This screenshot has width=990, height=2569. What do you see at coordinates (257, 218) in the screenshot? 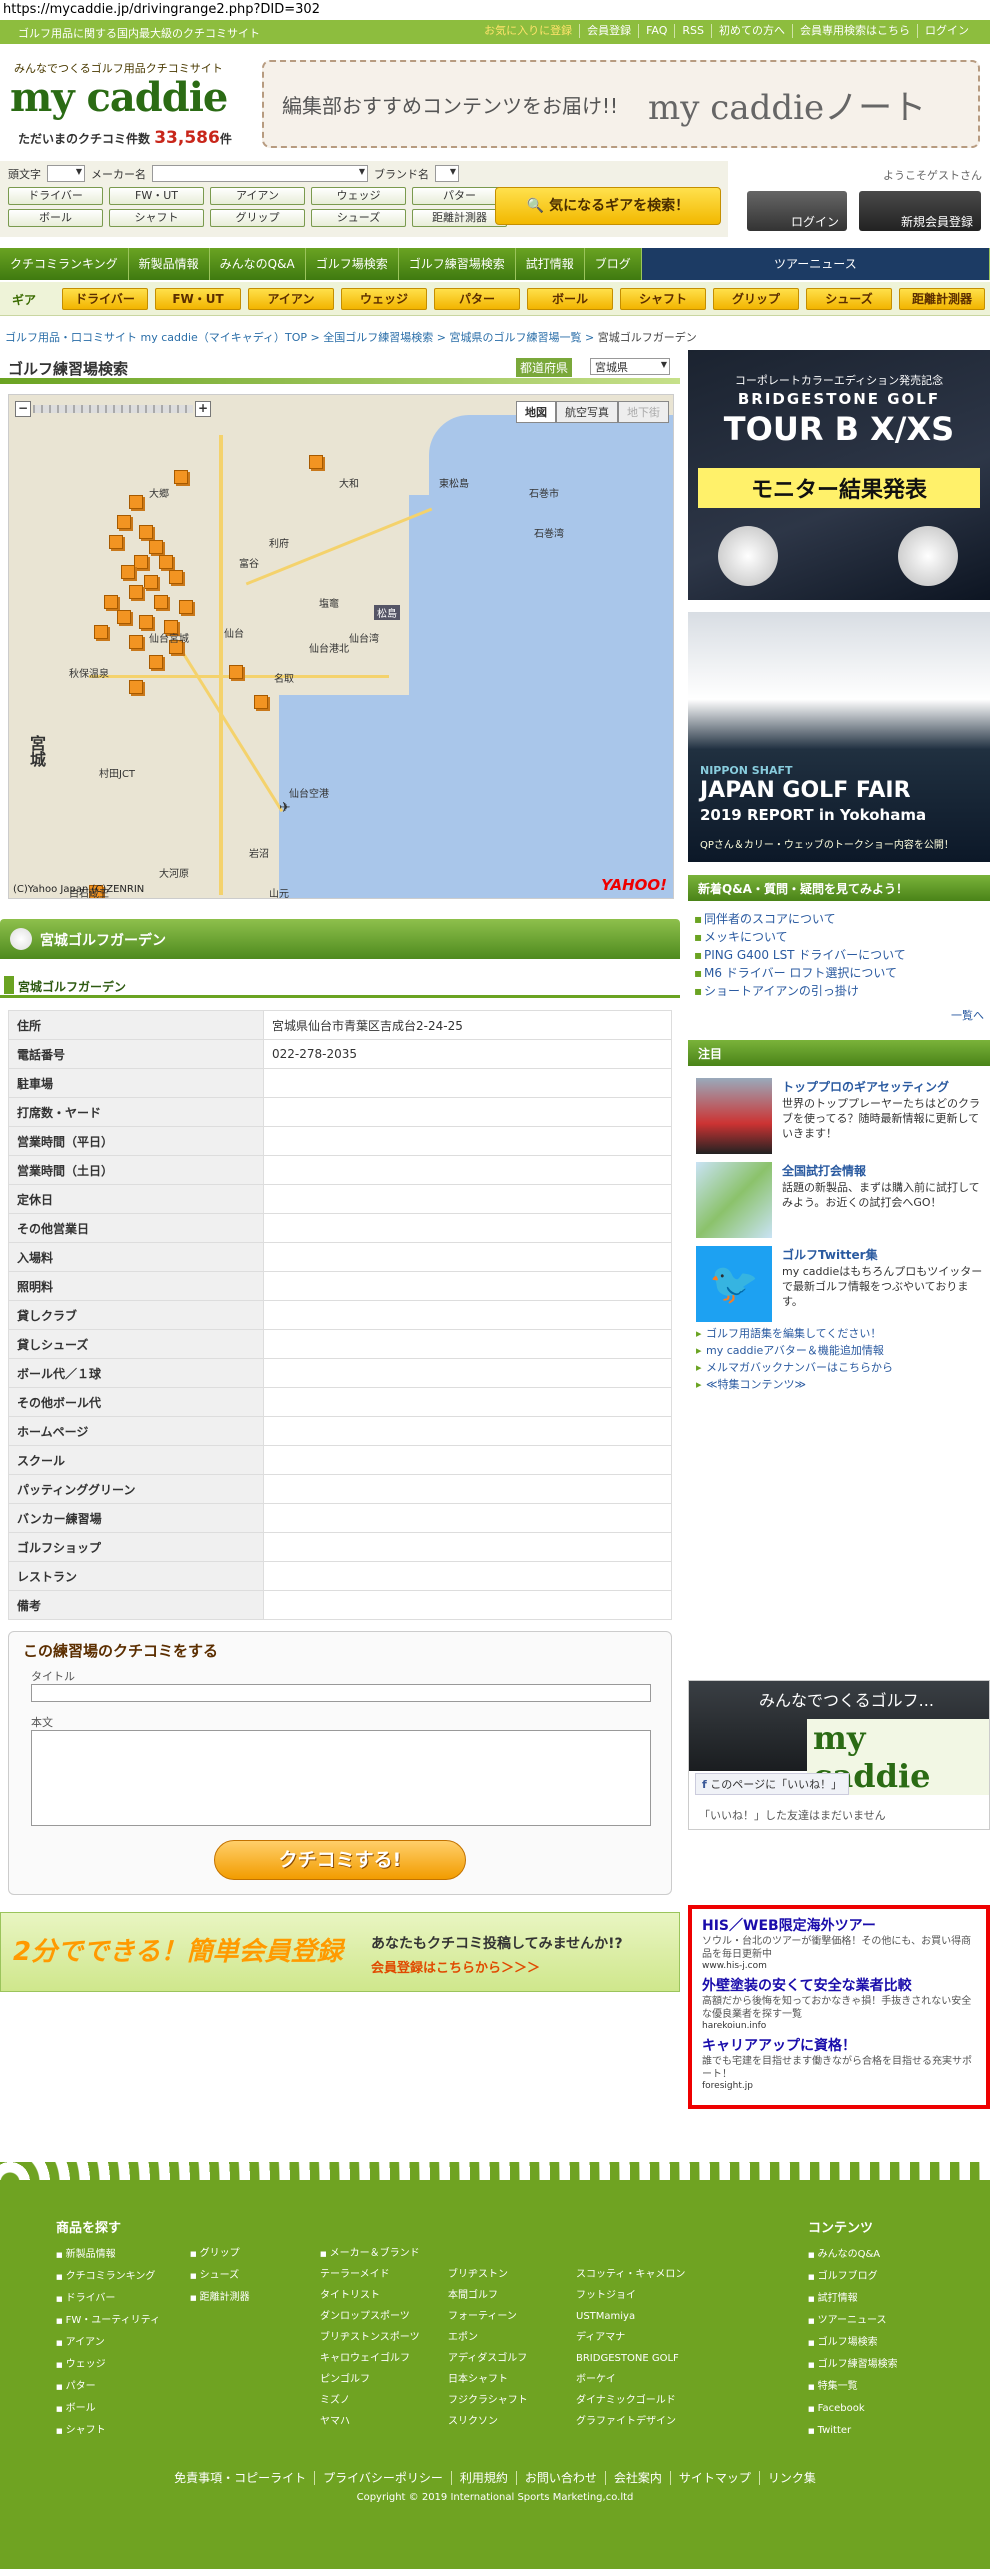
I see `category-grip: グリップ` at bounding box center [257, 218].